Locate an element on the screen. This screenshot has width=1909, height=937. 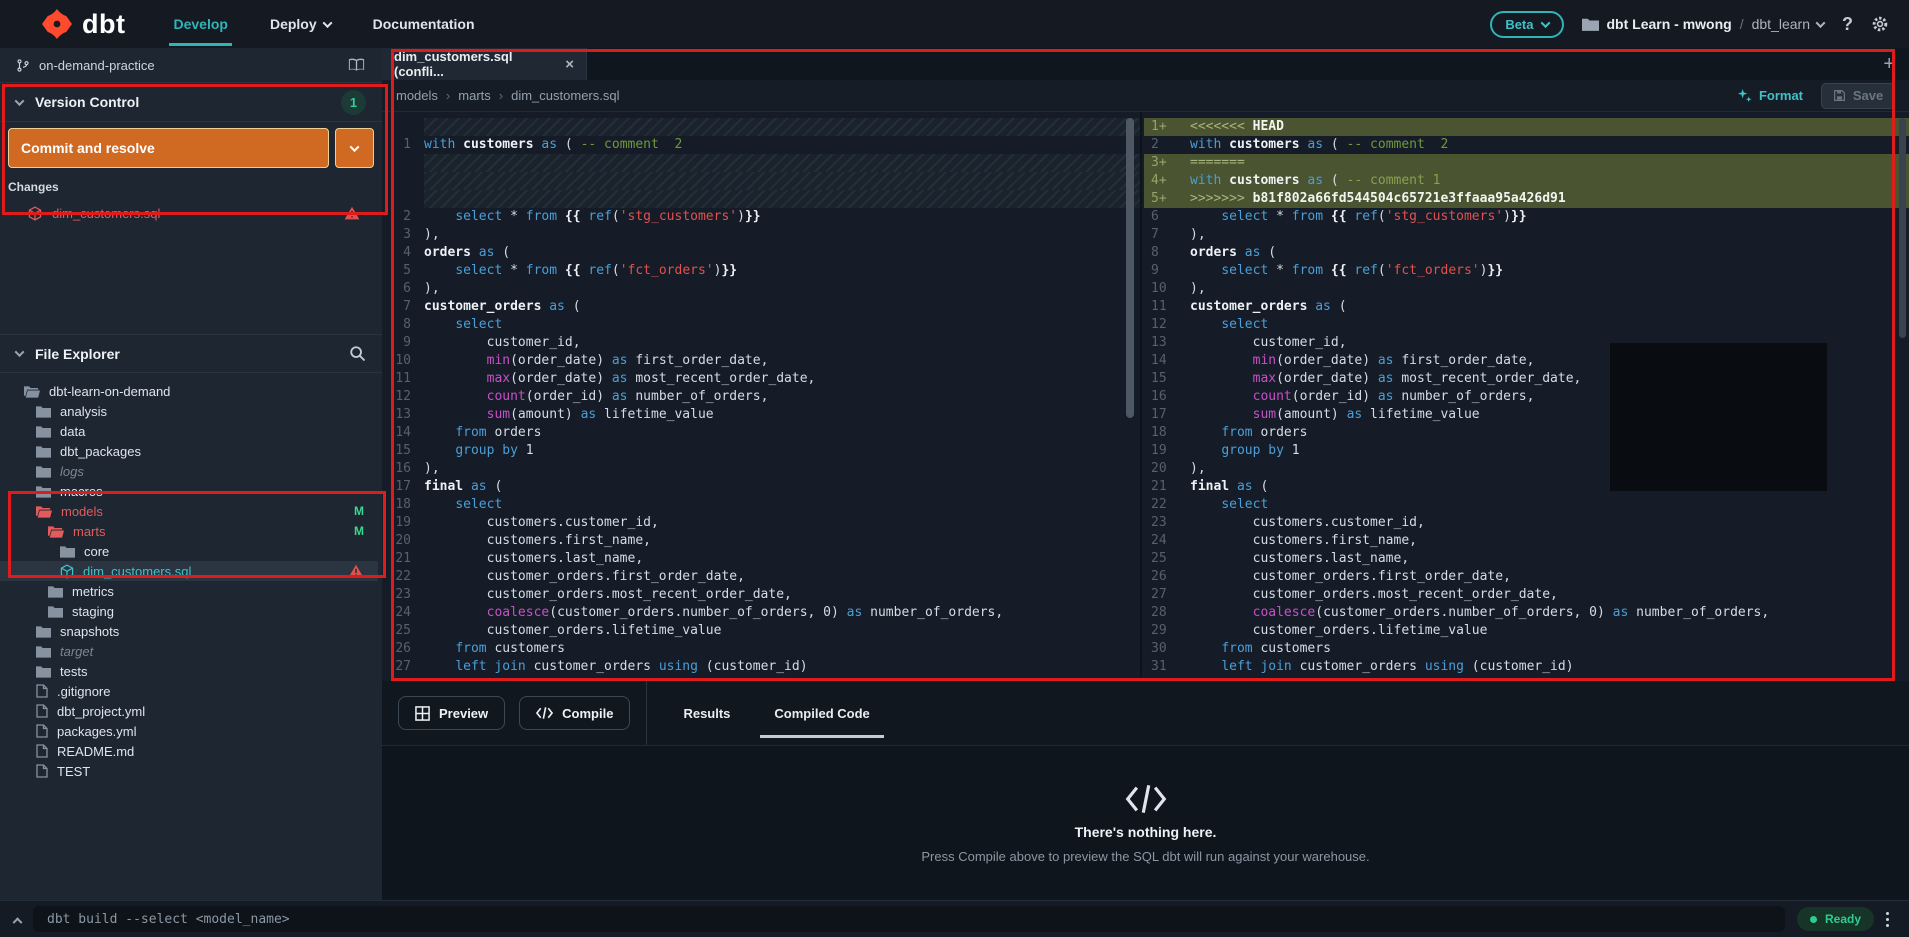
code-line: 1+ <<<<<<< HEAD is located at coordinates (1526, 127).